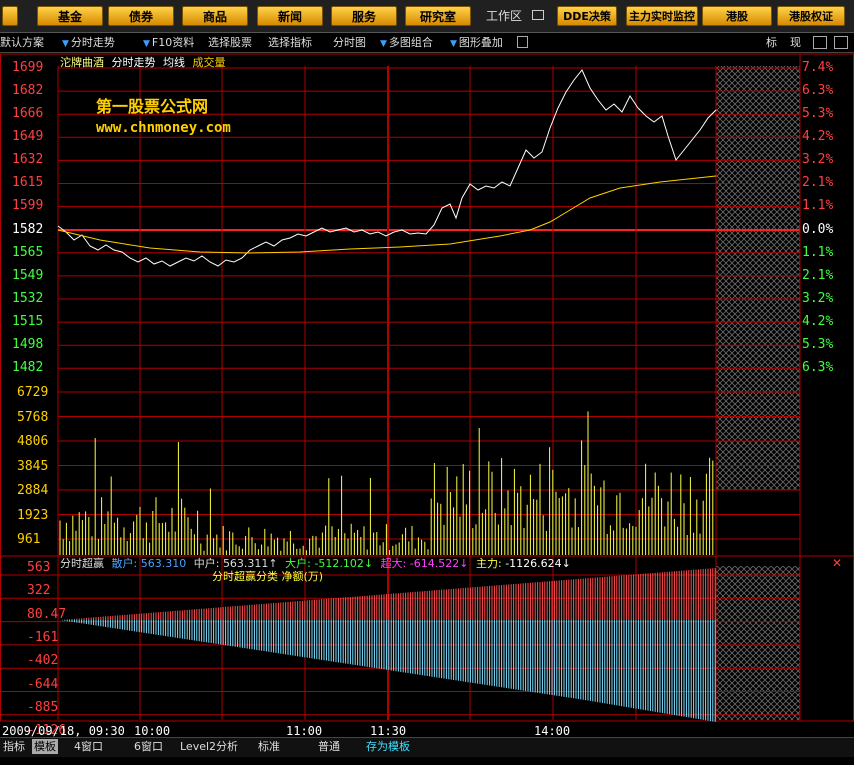  Describe the element at coordinates (811, 16) in the screenshot. I see `top-right-button-3: 港股权证` at that location.